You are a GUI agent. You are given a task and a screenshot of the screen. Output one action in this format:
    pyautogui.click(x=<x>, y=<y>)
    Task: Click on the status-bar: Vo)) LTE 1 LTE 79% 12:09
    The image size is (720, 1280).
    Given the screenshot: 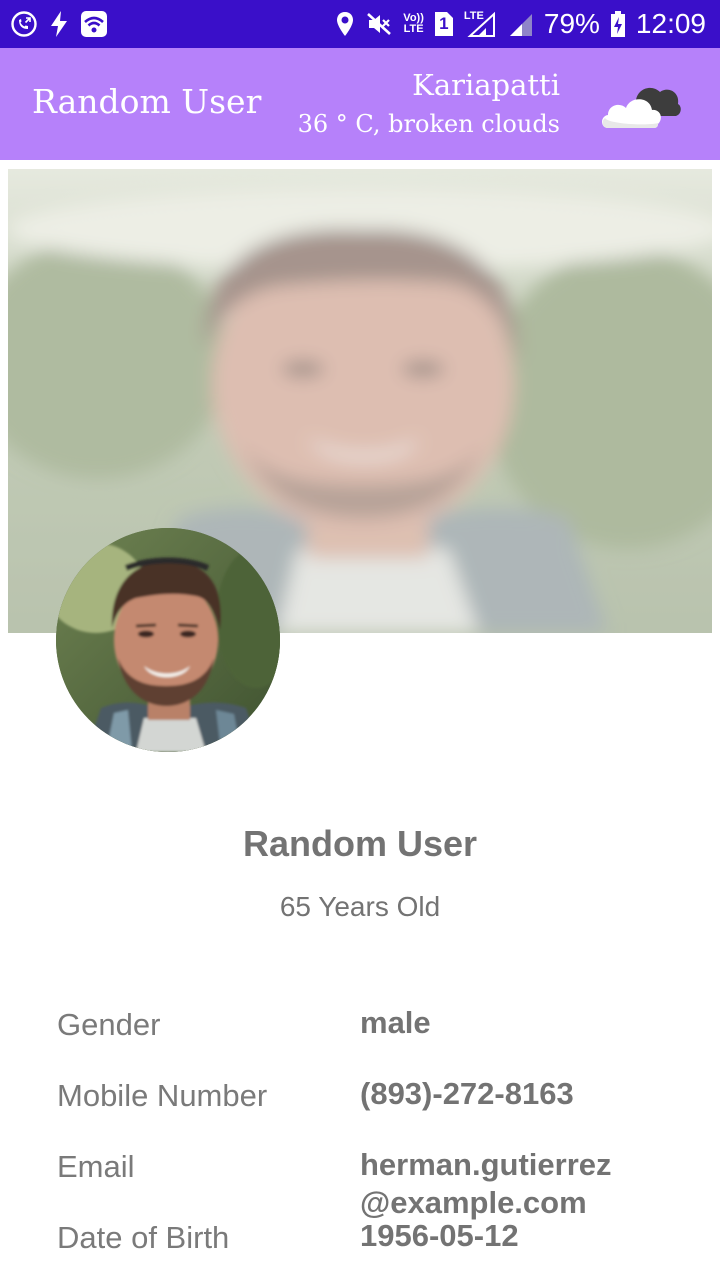 What is the action you would take?
    pyautogui.click(x=360, y=24)
    